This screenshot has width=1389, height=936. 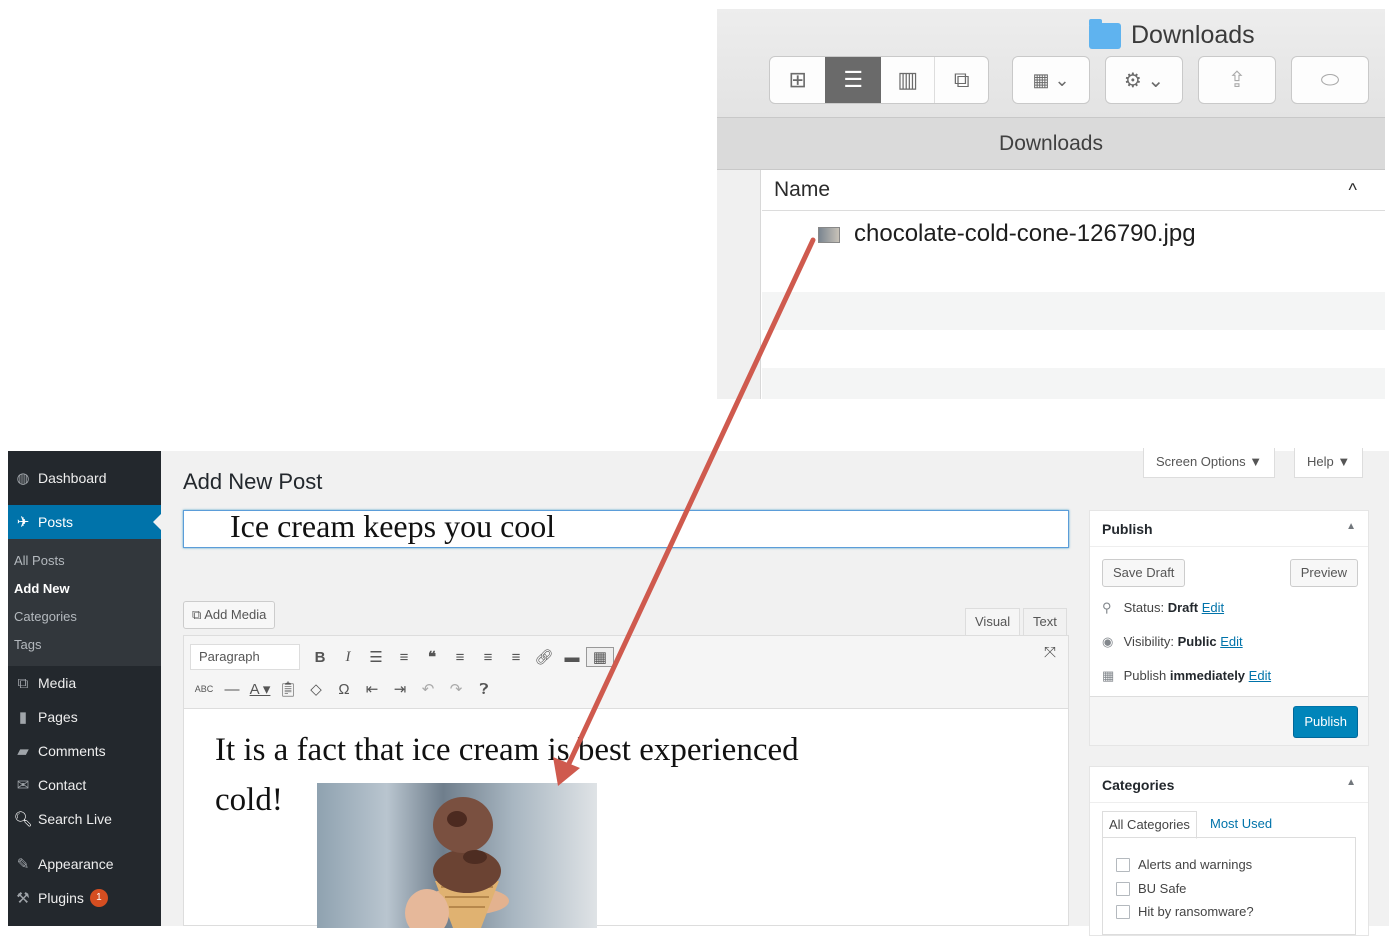 What do you see at coordinates (58, 717) in the screenshot?
I see `sidebar-label: Pages` at bounding box center [58, 717].